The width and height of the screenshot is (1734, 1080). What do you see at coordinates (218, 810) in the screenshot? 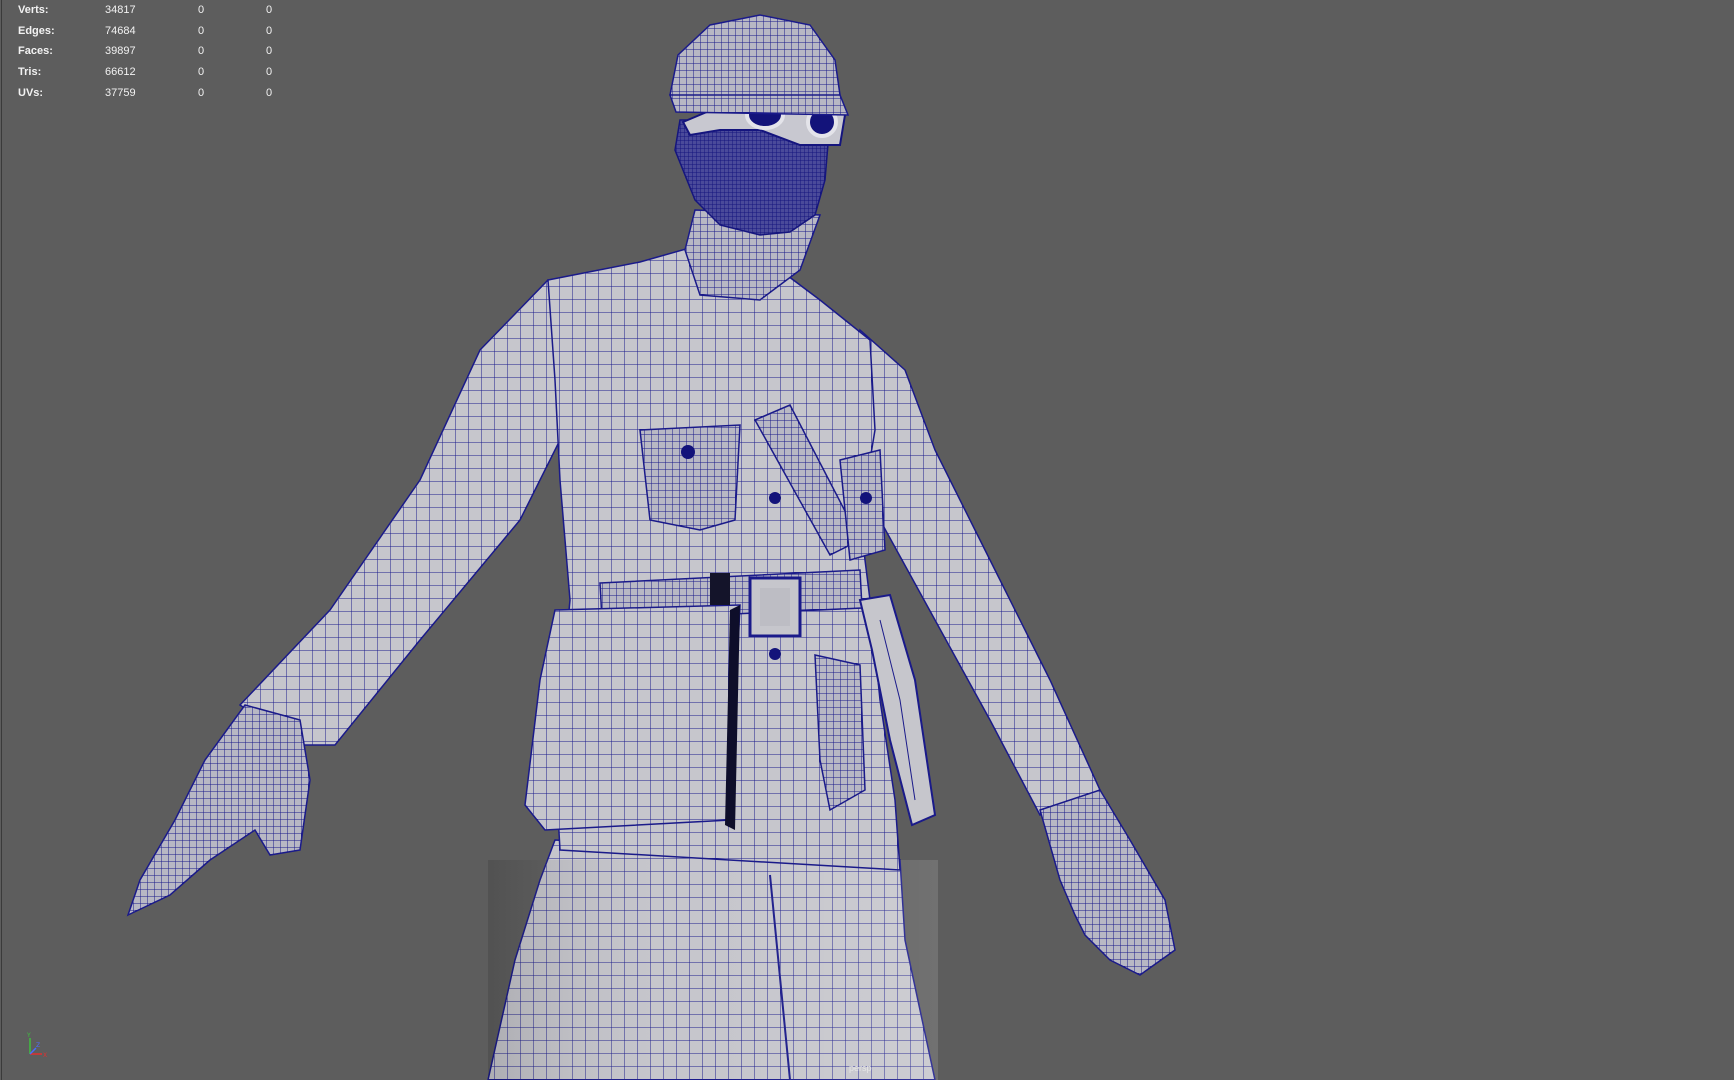
I see `left-hand-mesh` at bounding box center [218, 810].